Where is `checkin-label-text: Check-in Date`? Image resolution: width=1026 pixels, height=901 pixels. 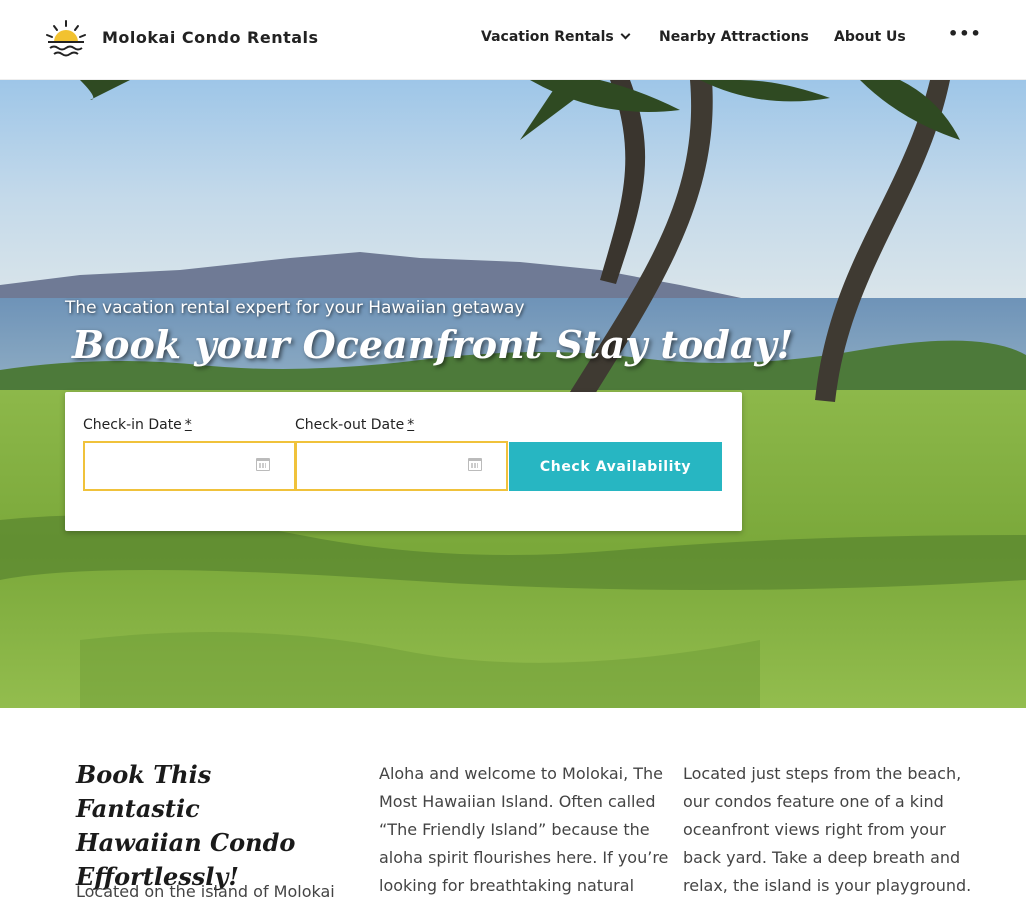 checkin-label-text: Check-in Date is located at coordinates (132, 425).